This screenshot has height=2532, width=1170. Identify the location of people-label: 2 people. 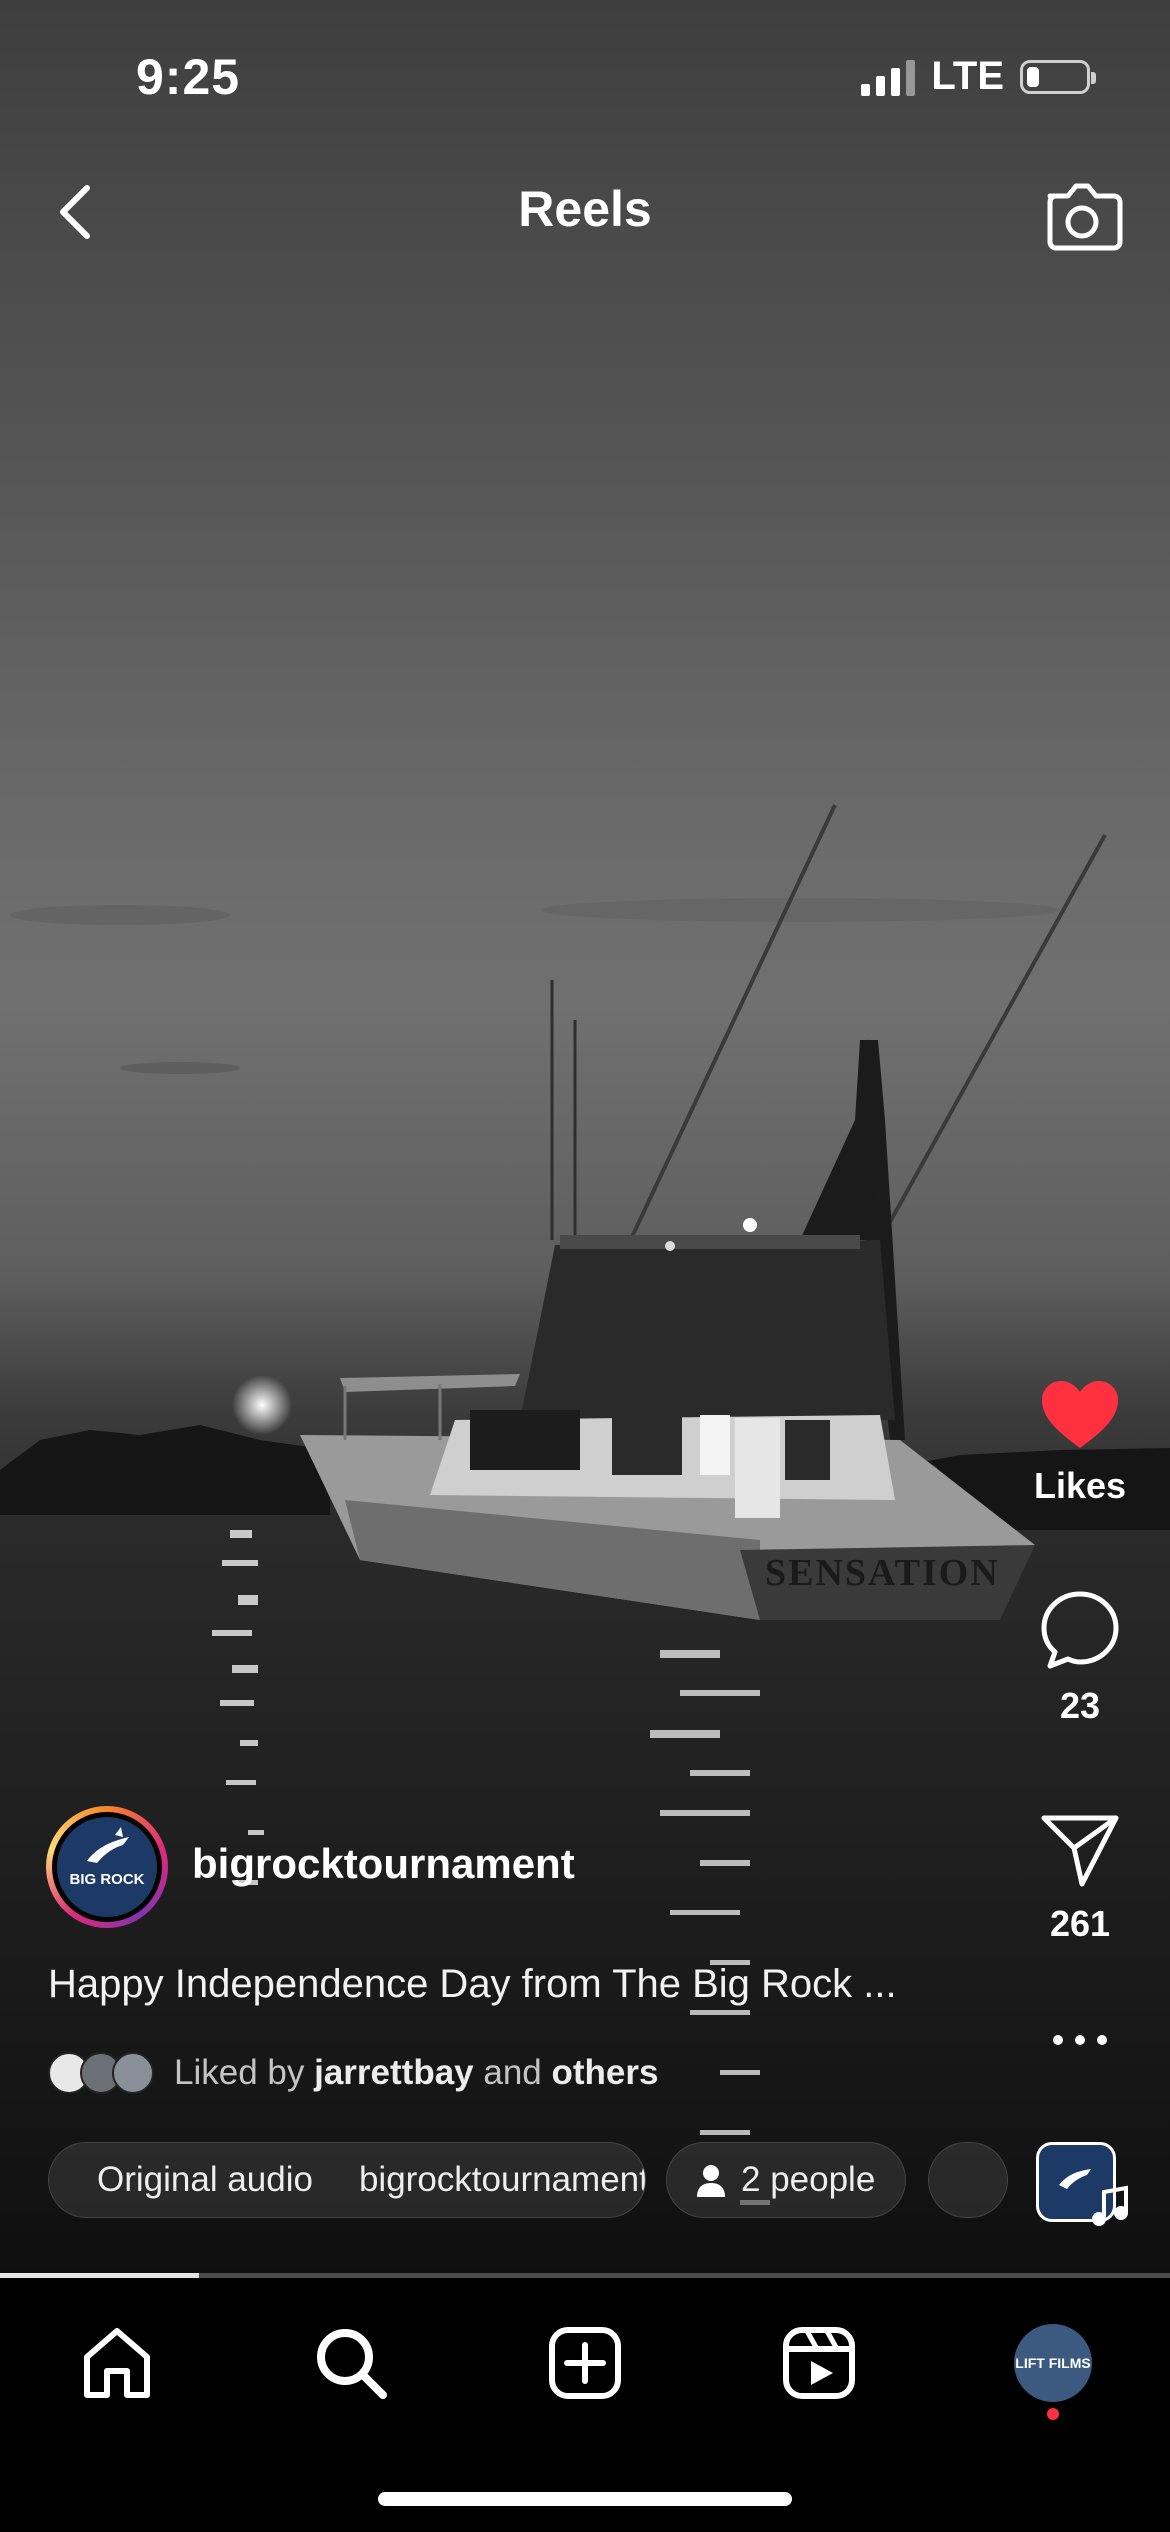
(808, 2179).